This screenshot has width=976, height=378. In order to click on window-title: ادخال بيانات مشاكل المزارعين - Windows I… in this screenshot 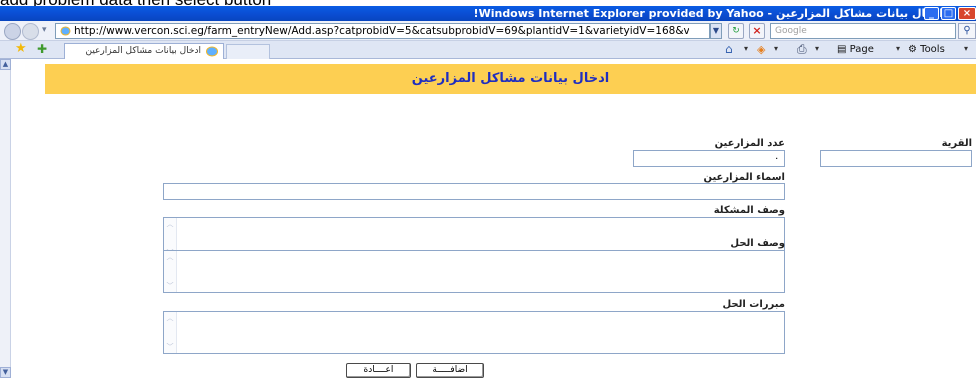, I will do `click(708, 13)`.